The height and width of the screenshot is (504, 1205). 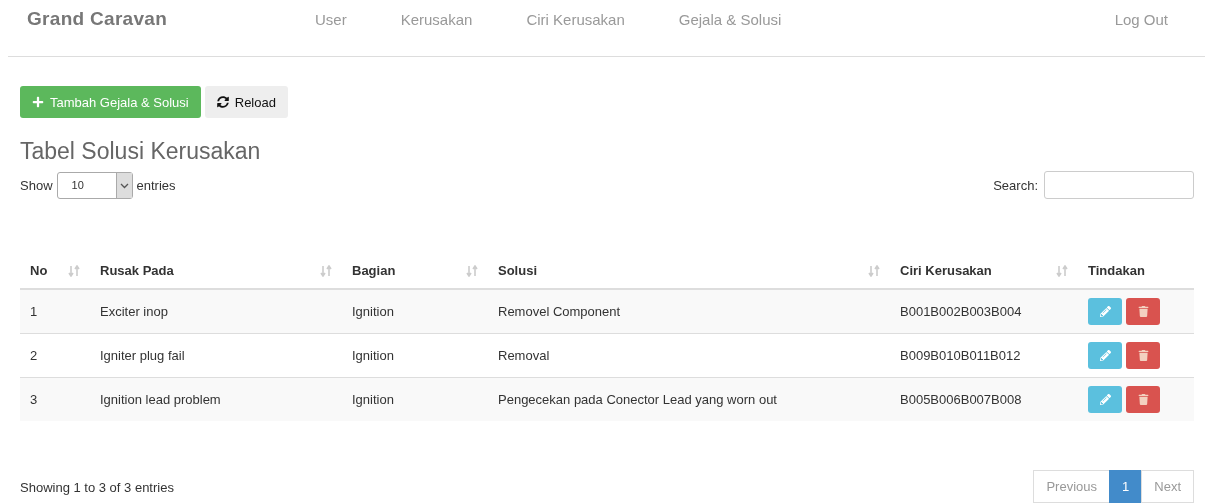 What do you see at coordinates (216, 311) in the screenshot?
I see `table-cell: Exciter inop` at bounding box center [216, 311].